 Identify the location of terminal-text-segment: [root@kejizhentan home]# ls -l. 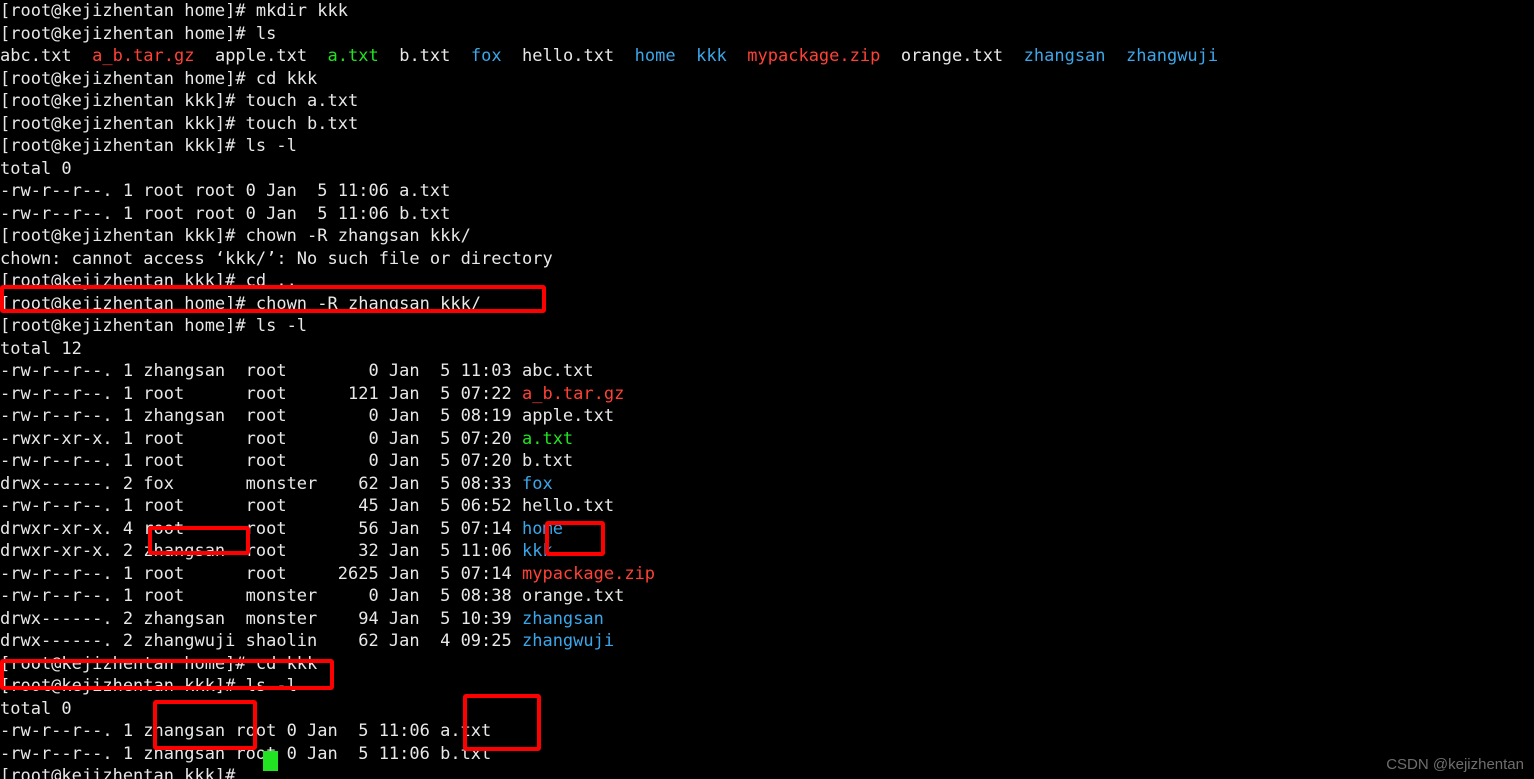
(154, 326).